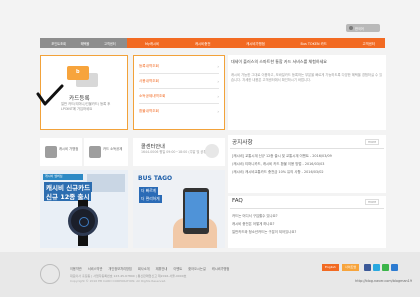 This screenshot has height=297, width=420. Describe the element at coordinates (177, 268) in the screenshot. I see `footer-link: 이벤트` at that location.